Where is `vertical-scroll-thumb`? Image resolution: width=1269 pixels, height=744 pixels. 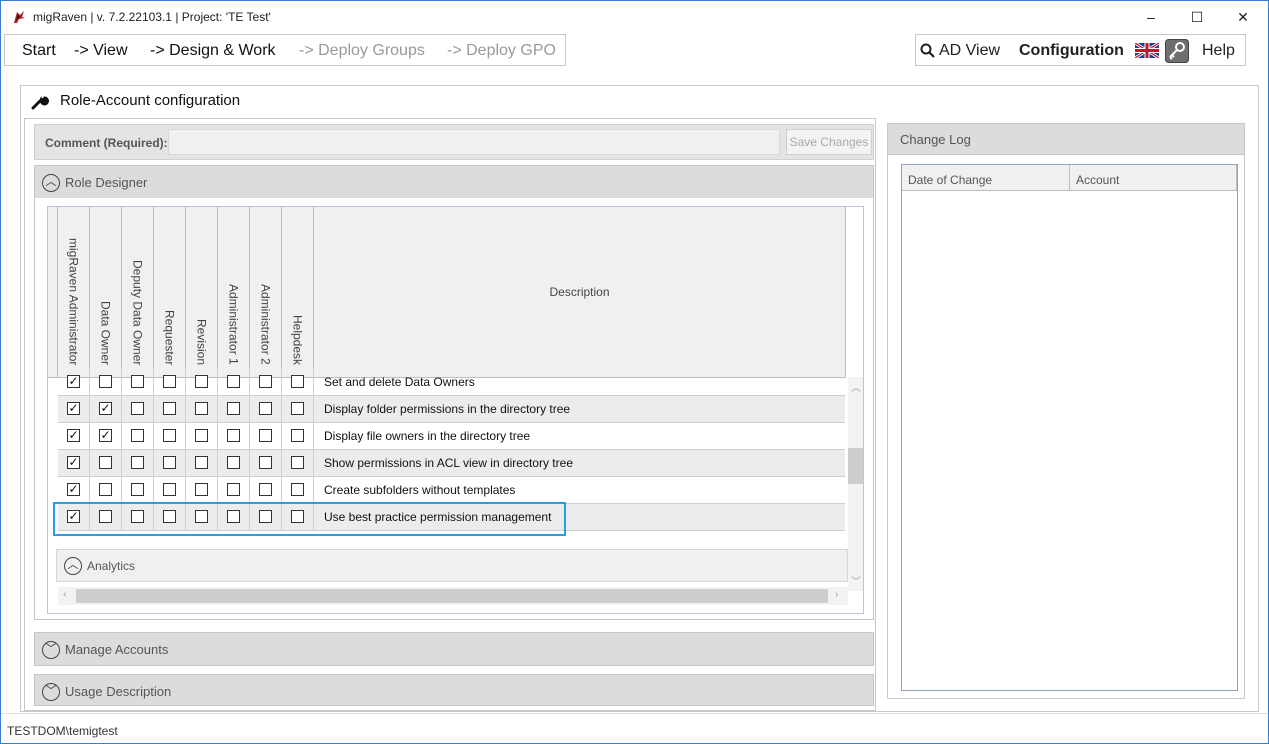
vertical-scroll-thumb is located at coordinates (855, 466).